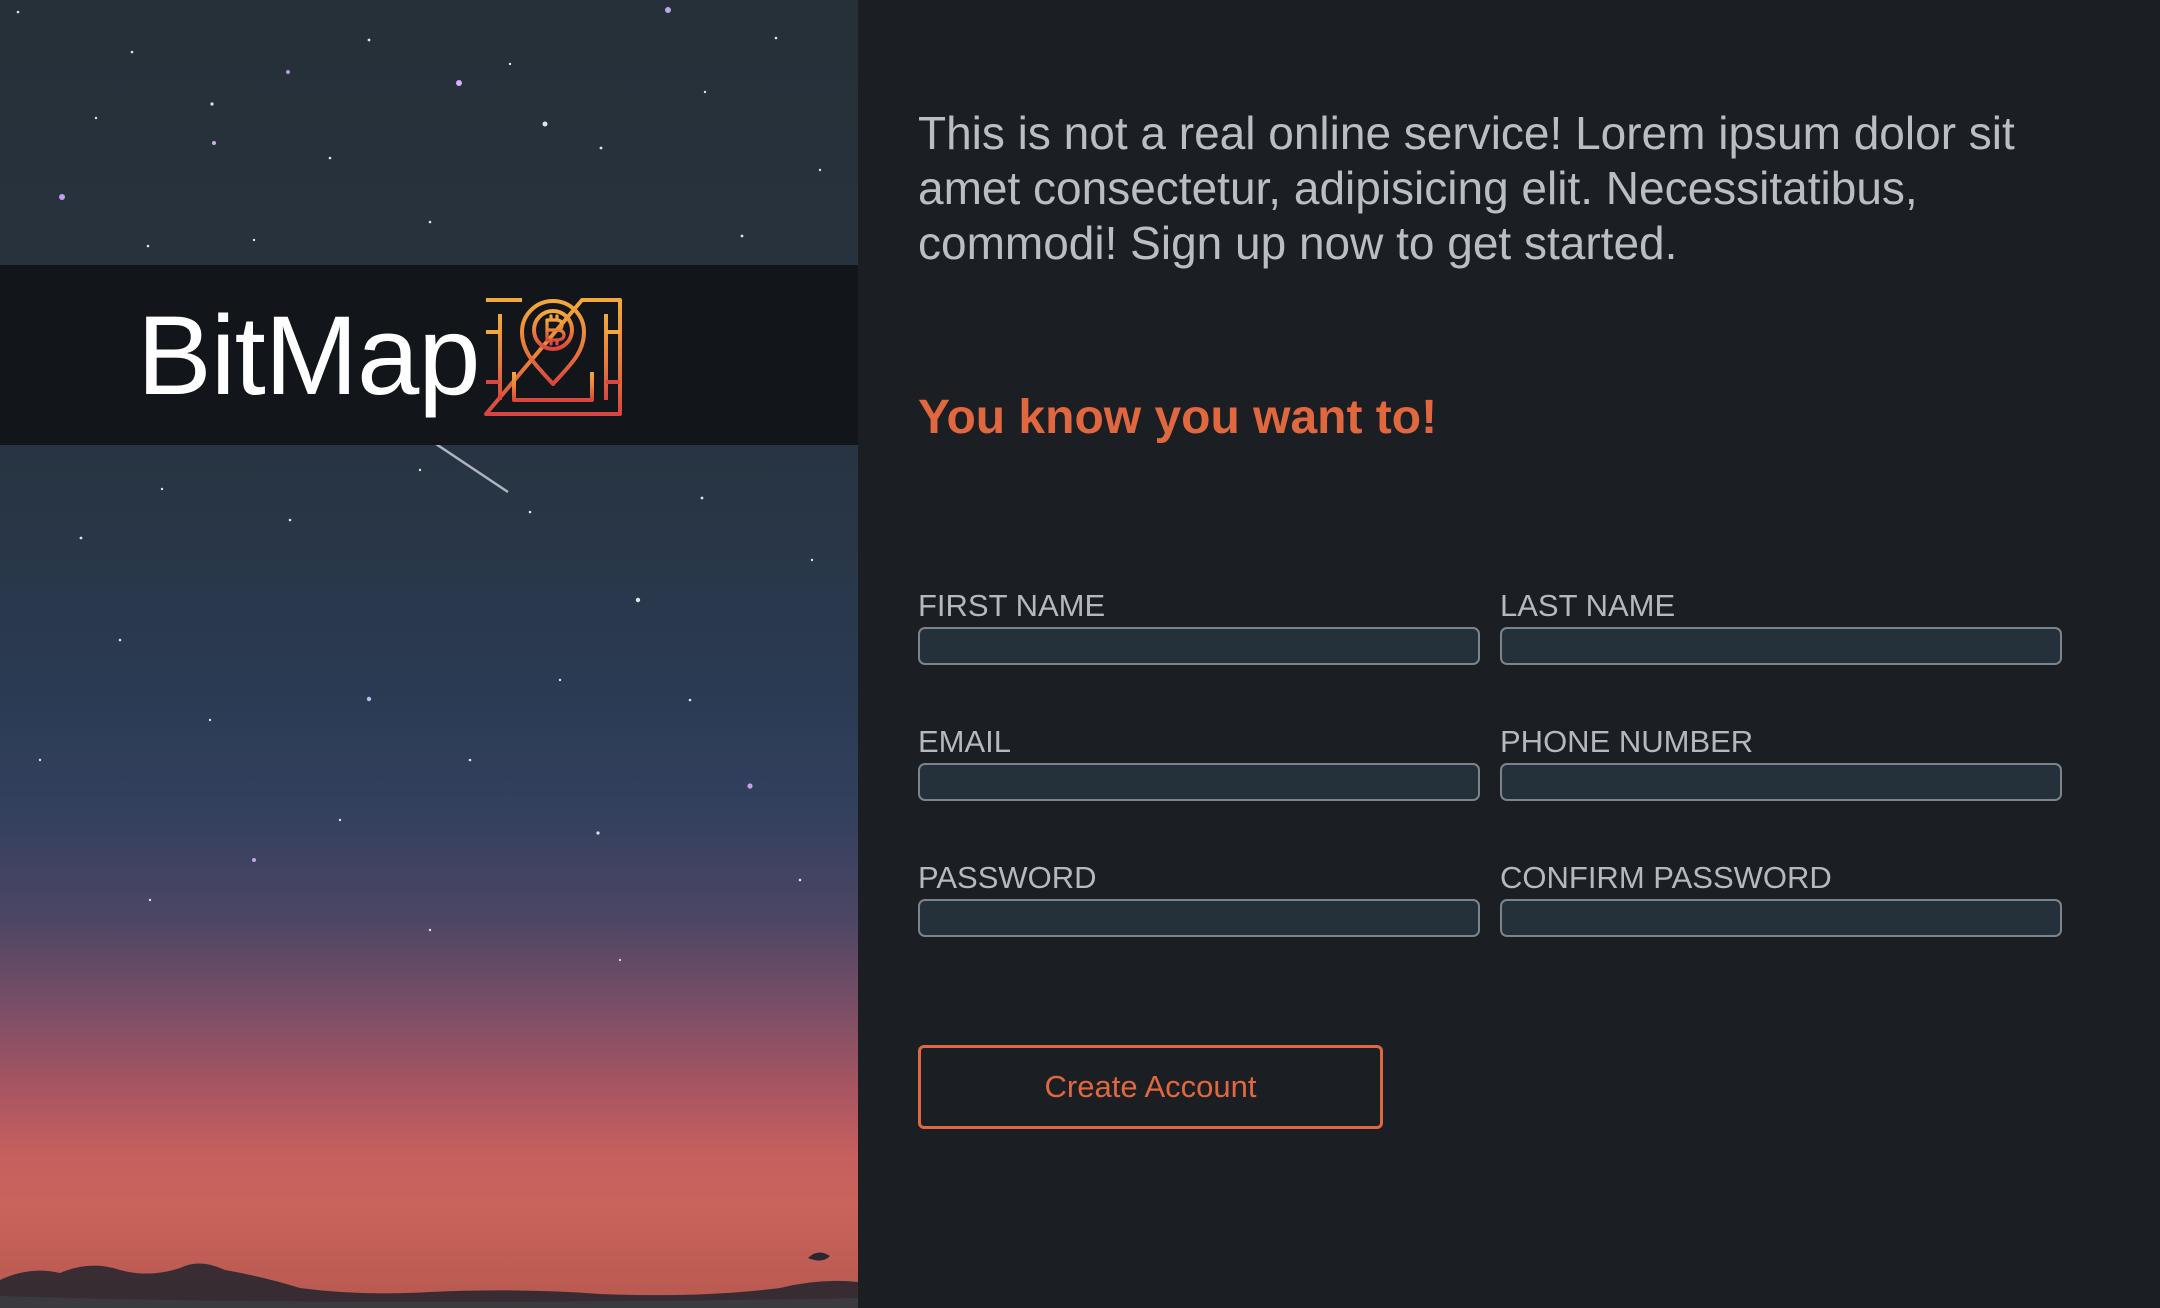  Describe the element at coordinates (553, 349) in the screenshot. I see `bitcoin-map-pin-icon` at that location.